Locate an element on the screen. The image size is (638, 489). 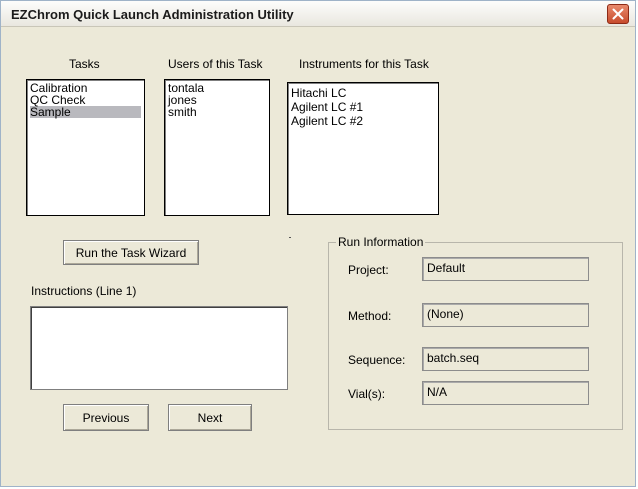
close-icon is located at coordinates (618, 14).